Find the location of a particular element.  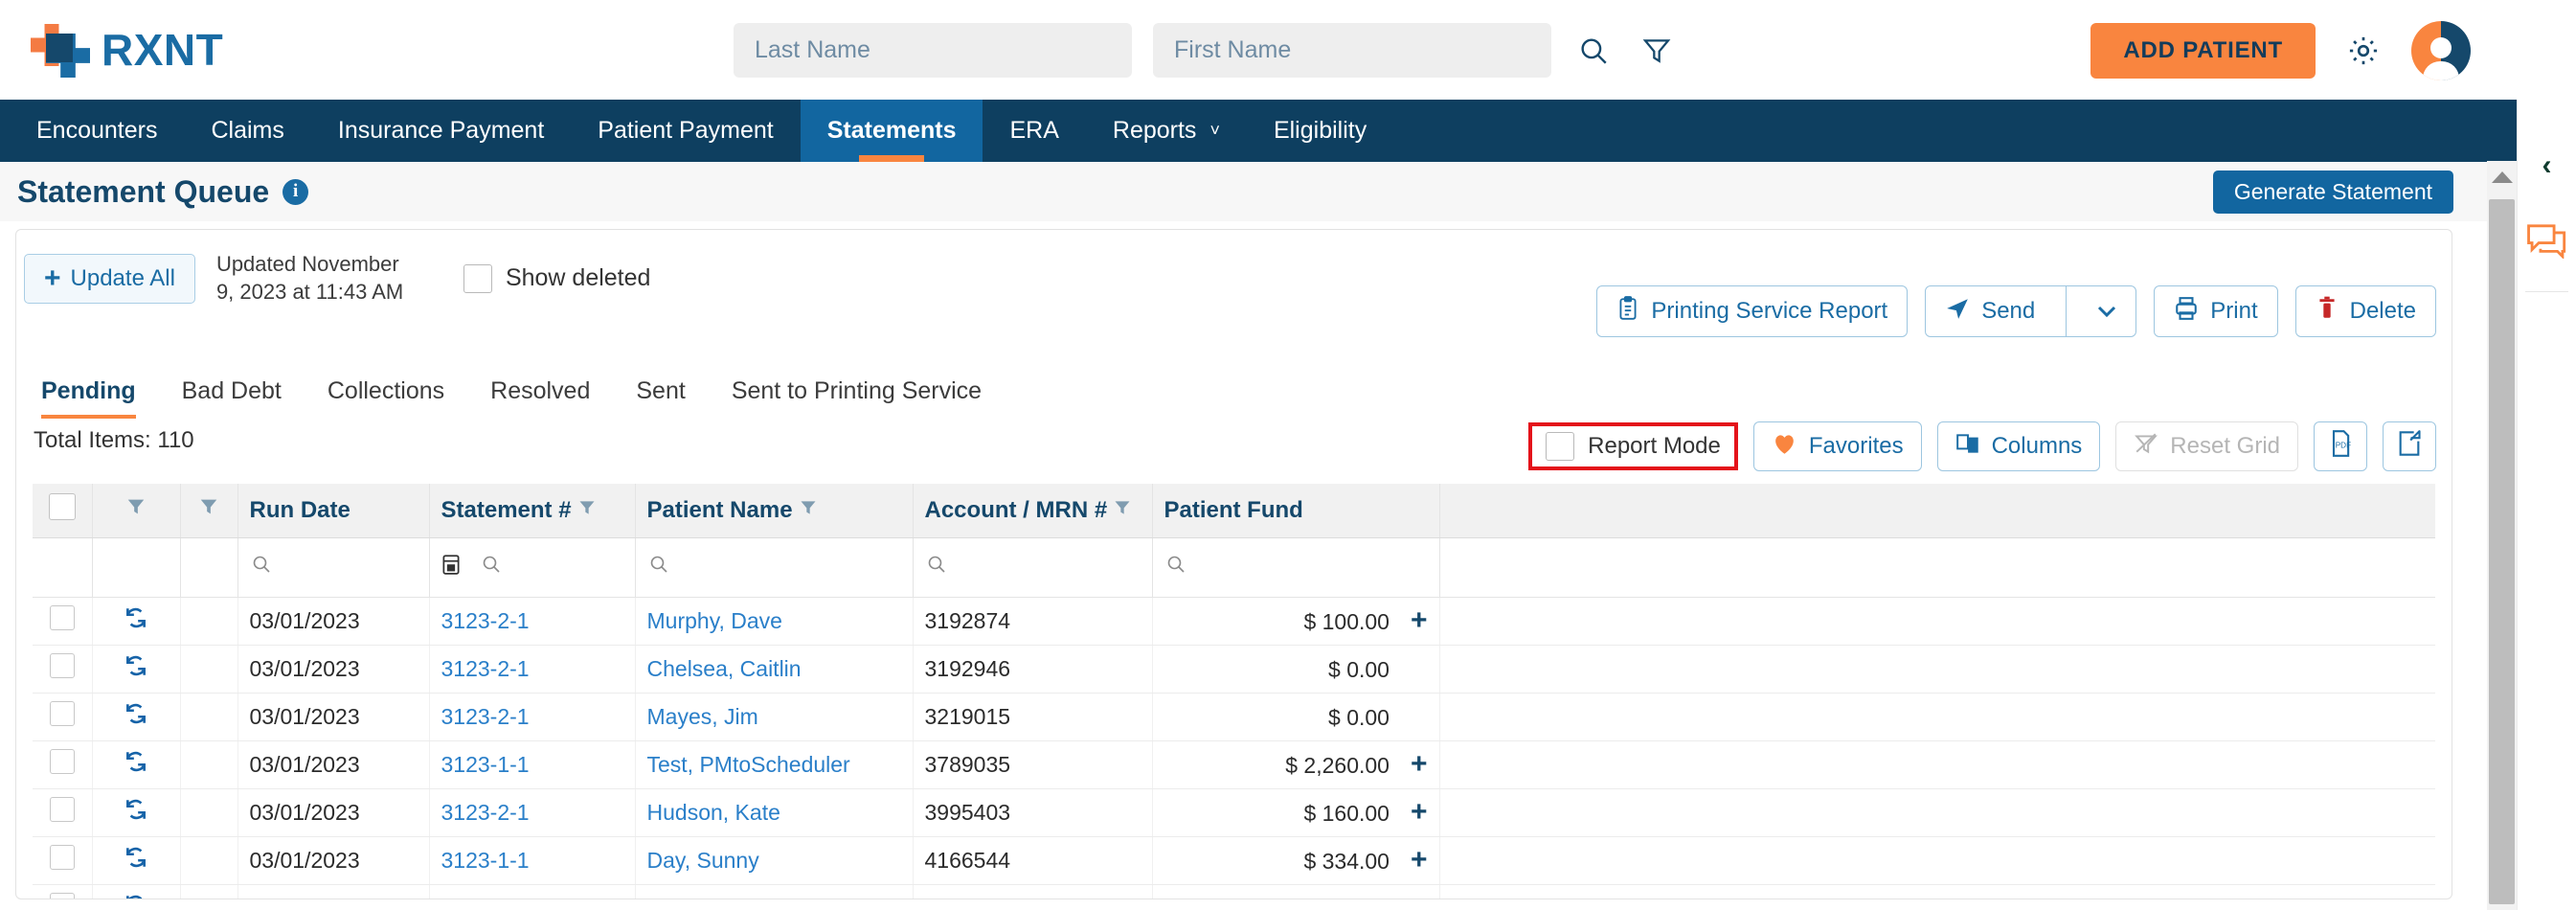

user-avatar is located at coordinates (2441, 51).